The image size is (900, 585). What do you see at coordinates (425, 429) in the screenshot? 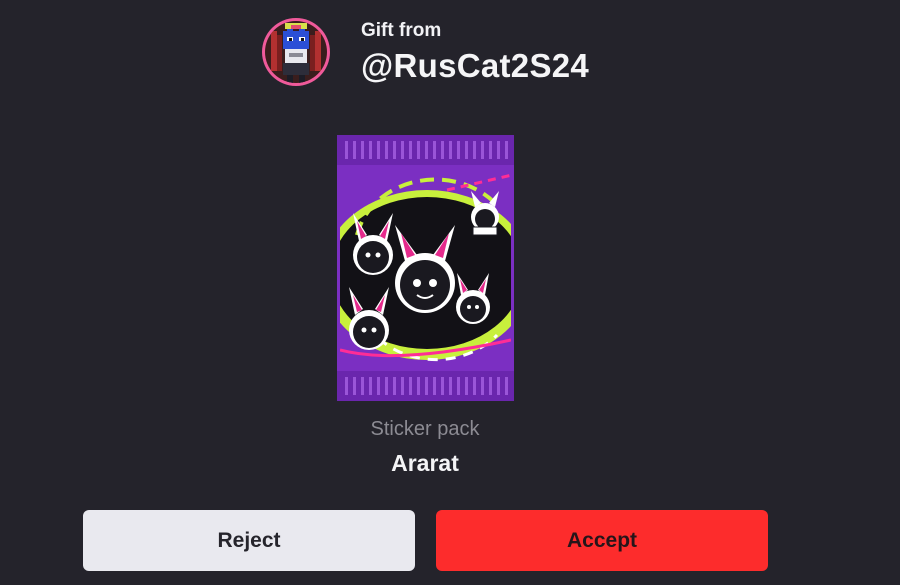
I see `item-type-label: Sticker pack` at bounding box center [425, 429].